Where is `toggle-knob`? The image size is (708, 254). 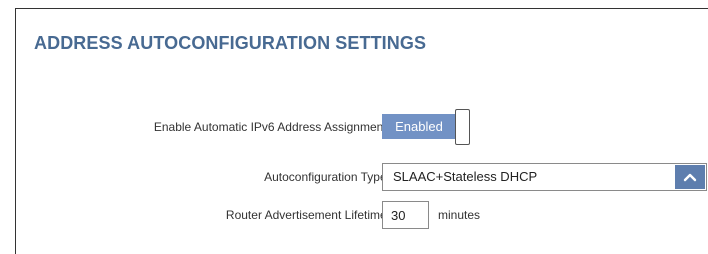
toggle-knob is located at coordinates (462, 127).